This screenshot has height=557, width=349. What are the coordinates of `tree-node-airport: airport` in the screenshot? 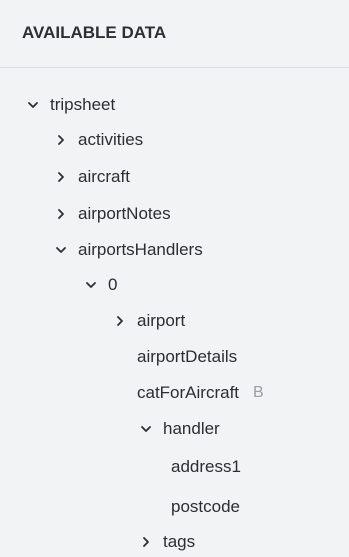 It's located at (148, 321).